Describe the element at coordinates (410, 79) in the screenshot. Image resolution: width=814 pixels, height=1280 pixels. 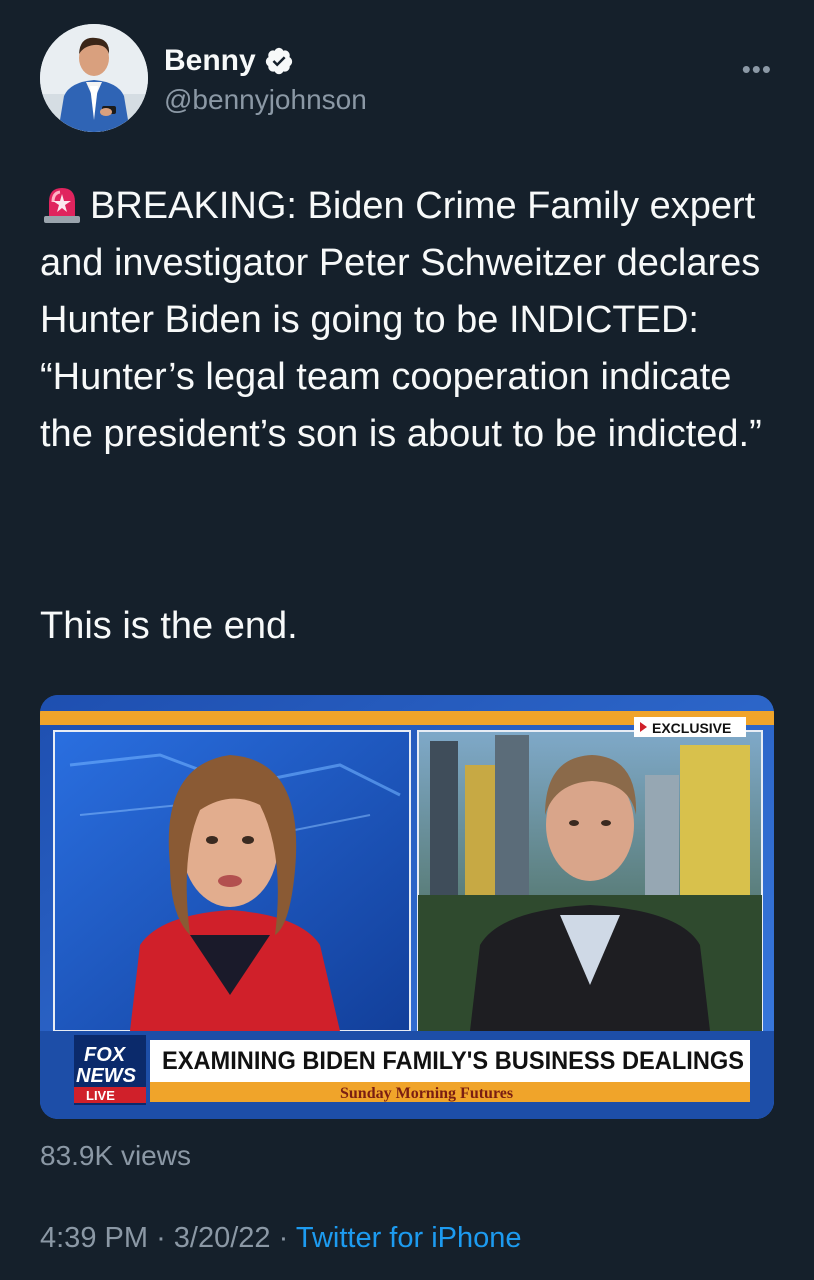
I see `tweet-header: Benny @bennyjohnson •••` at that location.